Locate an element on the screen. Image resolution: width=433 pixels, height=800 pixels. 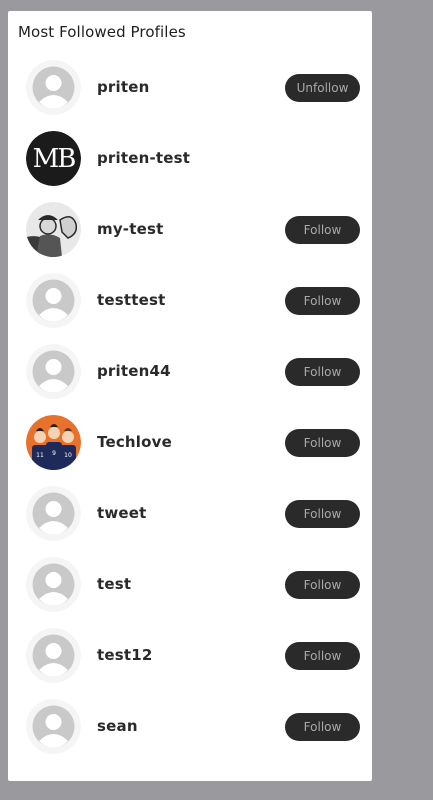
panel-title: Most Followed Profiles is located at coordinates (102, 32).